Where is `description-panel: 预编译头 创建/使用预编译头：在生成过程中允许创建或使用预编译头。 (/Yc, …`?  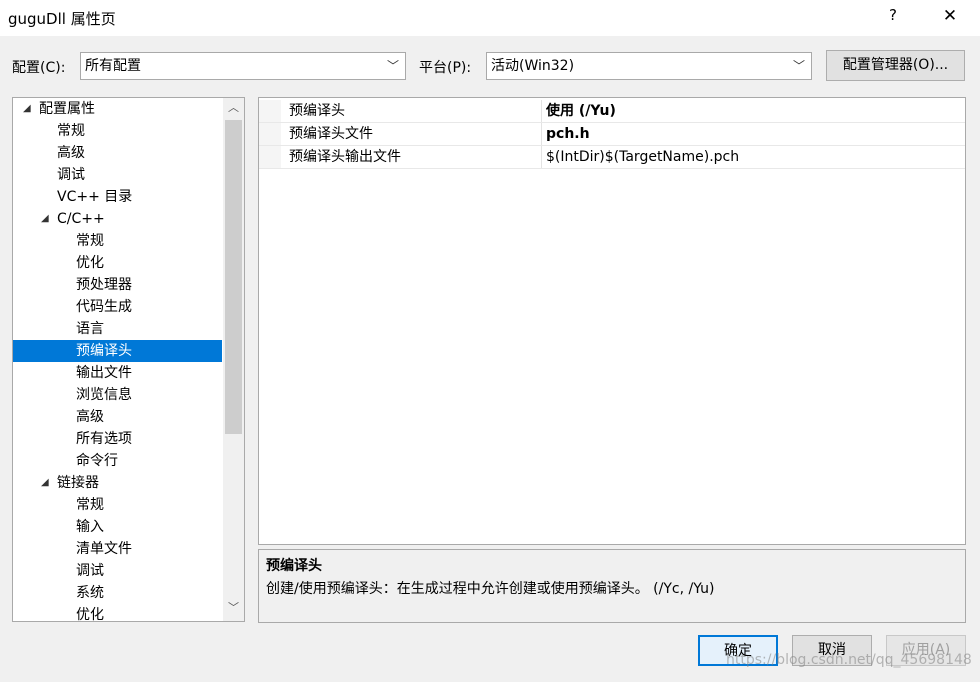
description-panel: 预编译头 创建/使用预编译头：在生成过程中允许创建或使用预编译头。 (/Yc, … is located at coordinates (612, 586).